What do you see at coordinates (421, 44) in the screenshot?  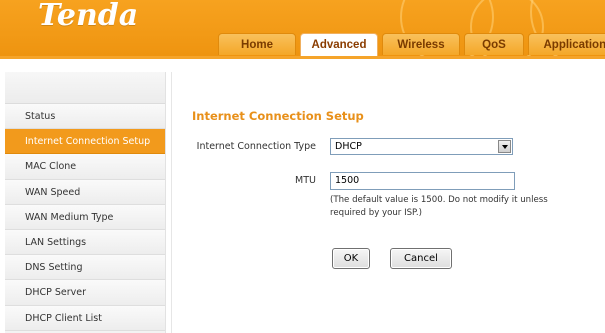 I see `tab-wireless: Wireless` at bounding box center [421, 44].